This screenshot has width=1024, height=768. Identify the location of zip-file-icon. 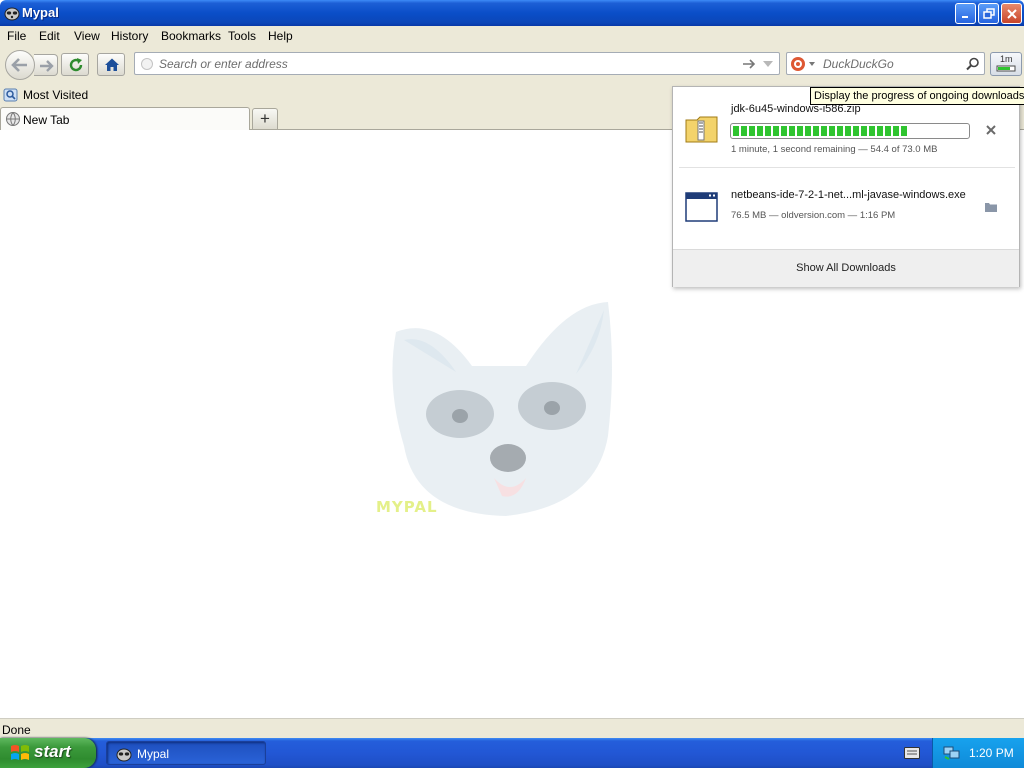
(701, 129).